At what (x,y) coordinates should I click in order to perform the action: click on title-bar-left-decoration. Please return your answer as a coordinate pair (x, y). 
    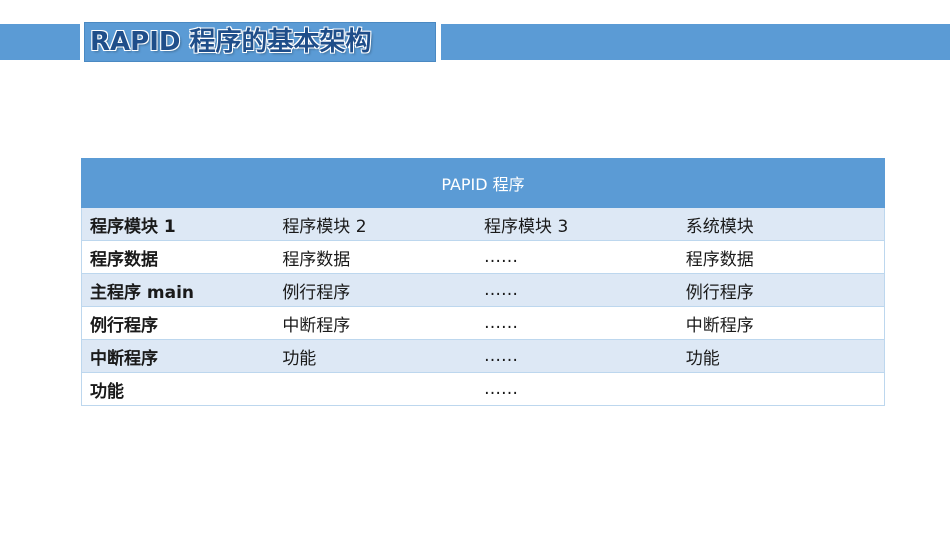
    Looking at the image, I should click on (40, 42).